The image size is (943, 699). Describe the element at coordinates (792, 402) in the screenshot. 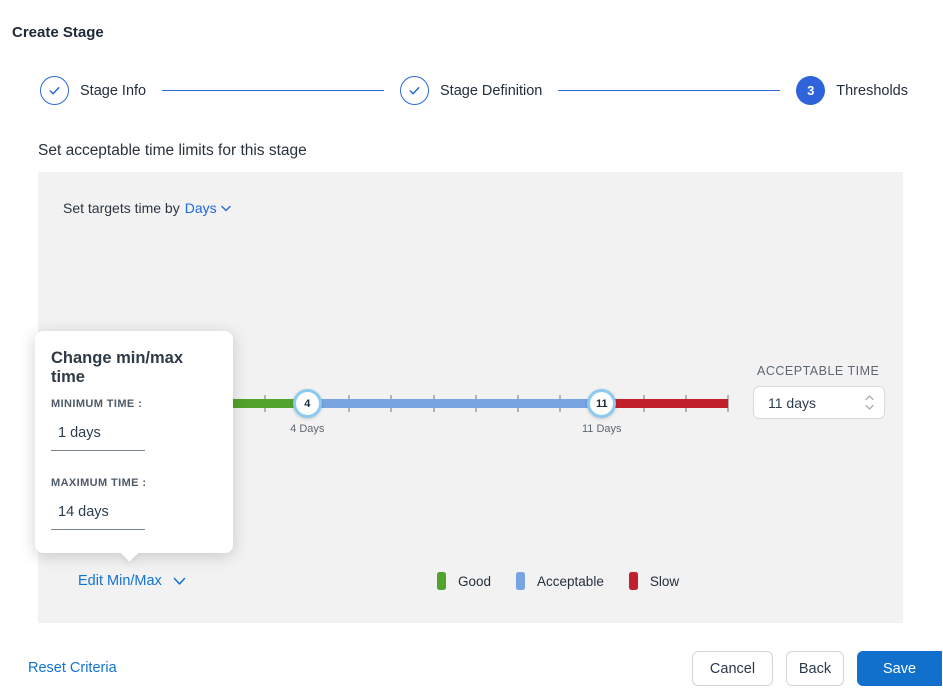

I see `acceptable-time-value: 11 days` at that location.